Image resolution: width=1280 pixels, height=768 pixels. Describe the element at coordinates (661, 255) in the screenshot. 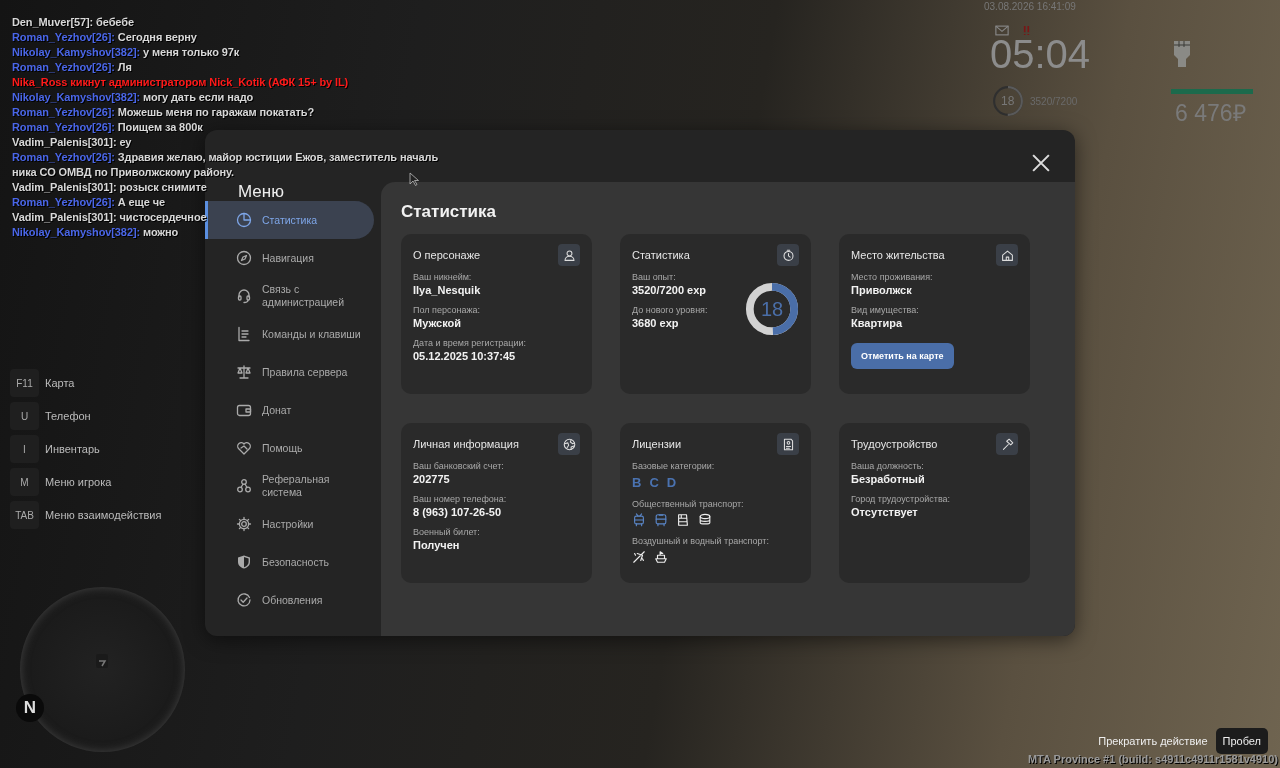

I see `card-title: Статистика` at that location.